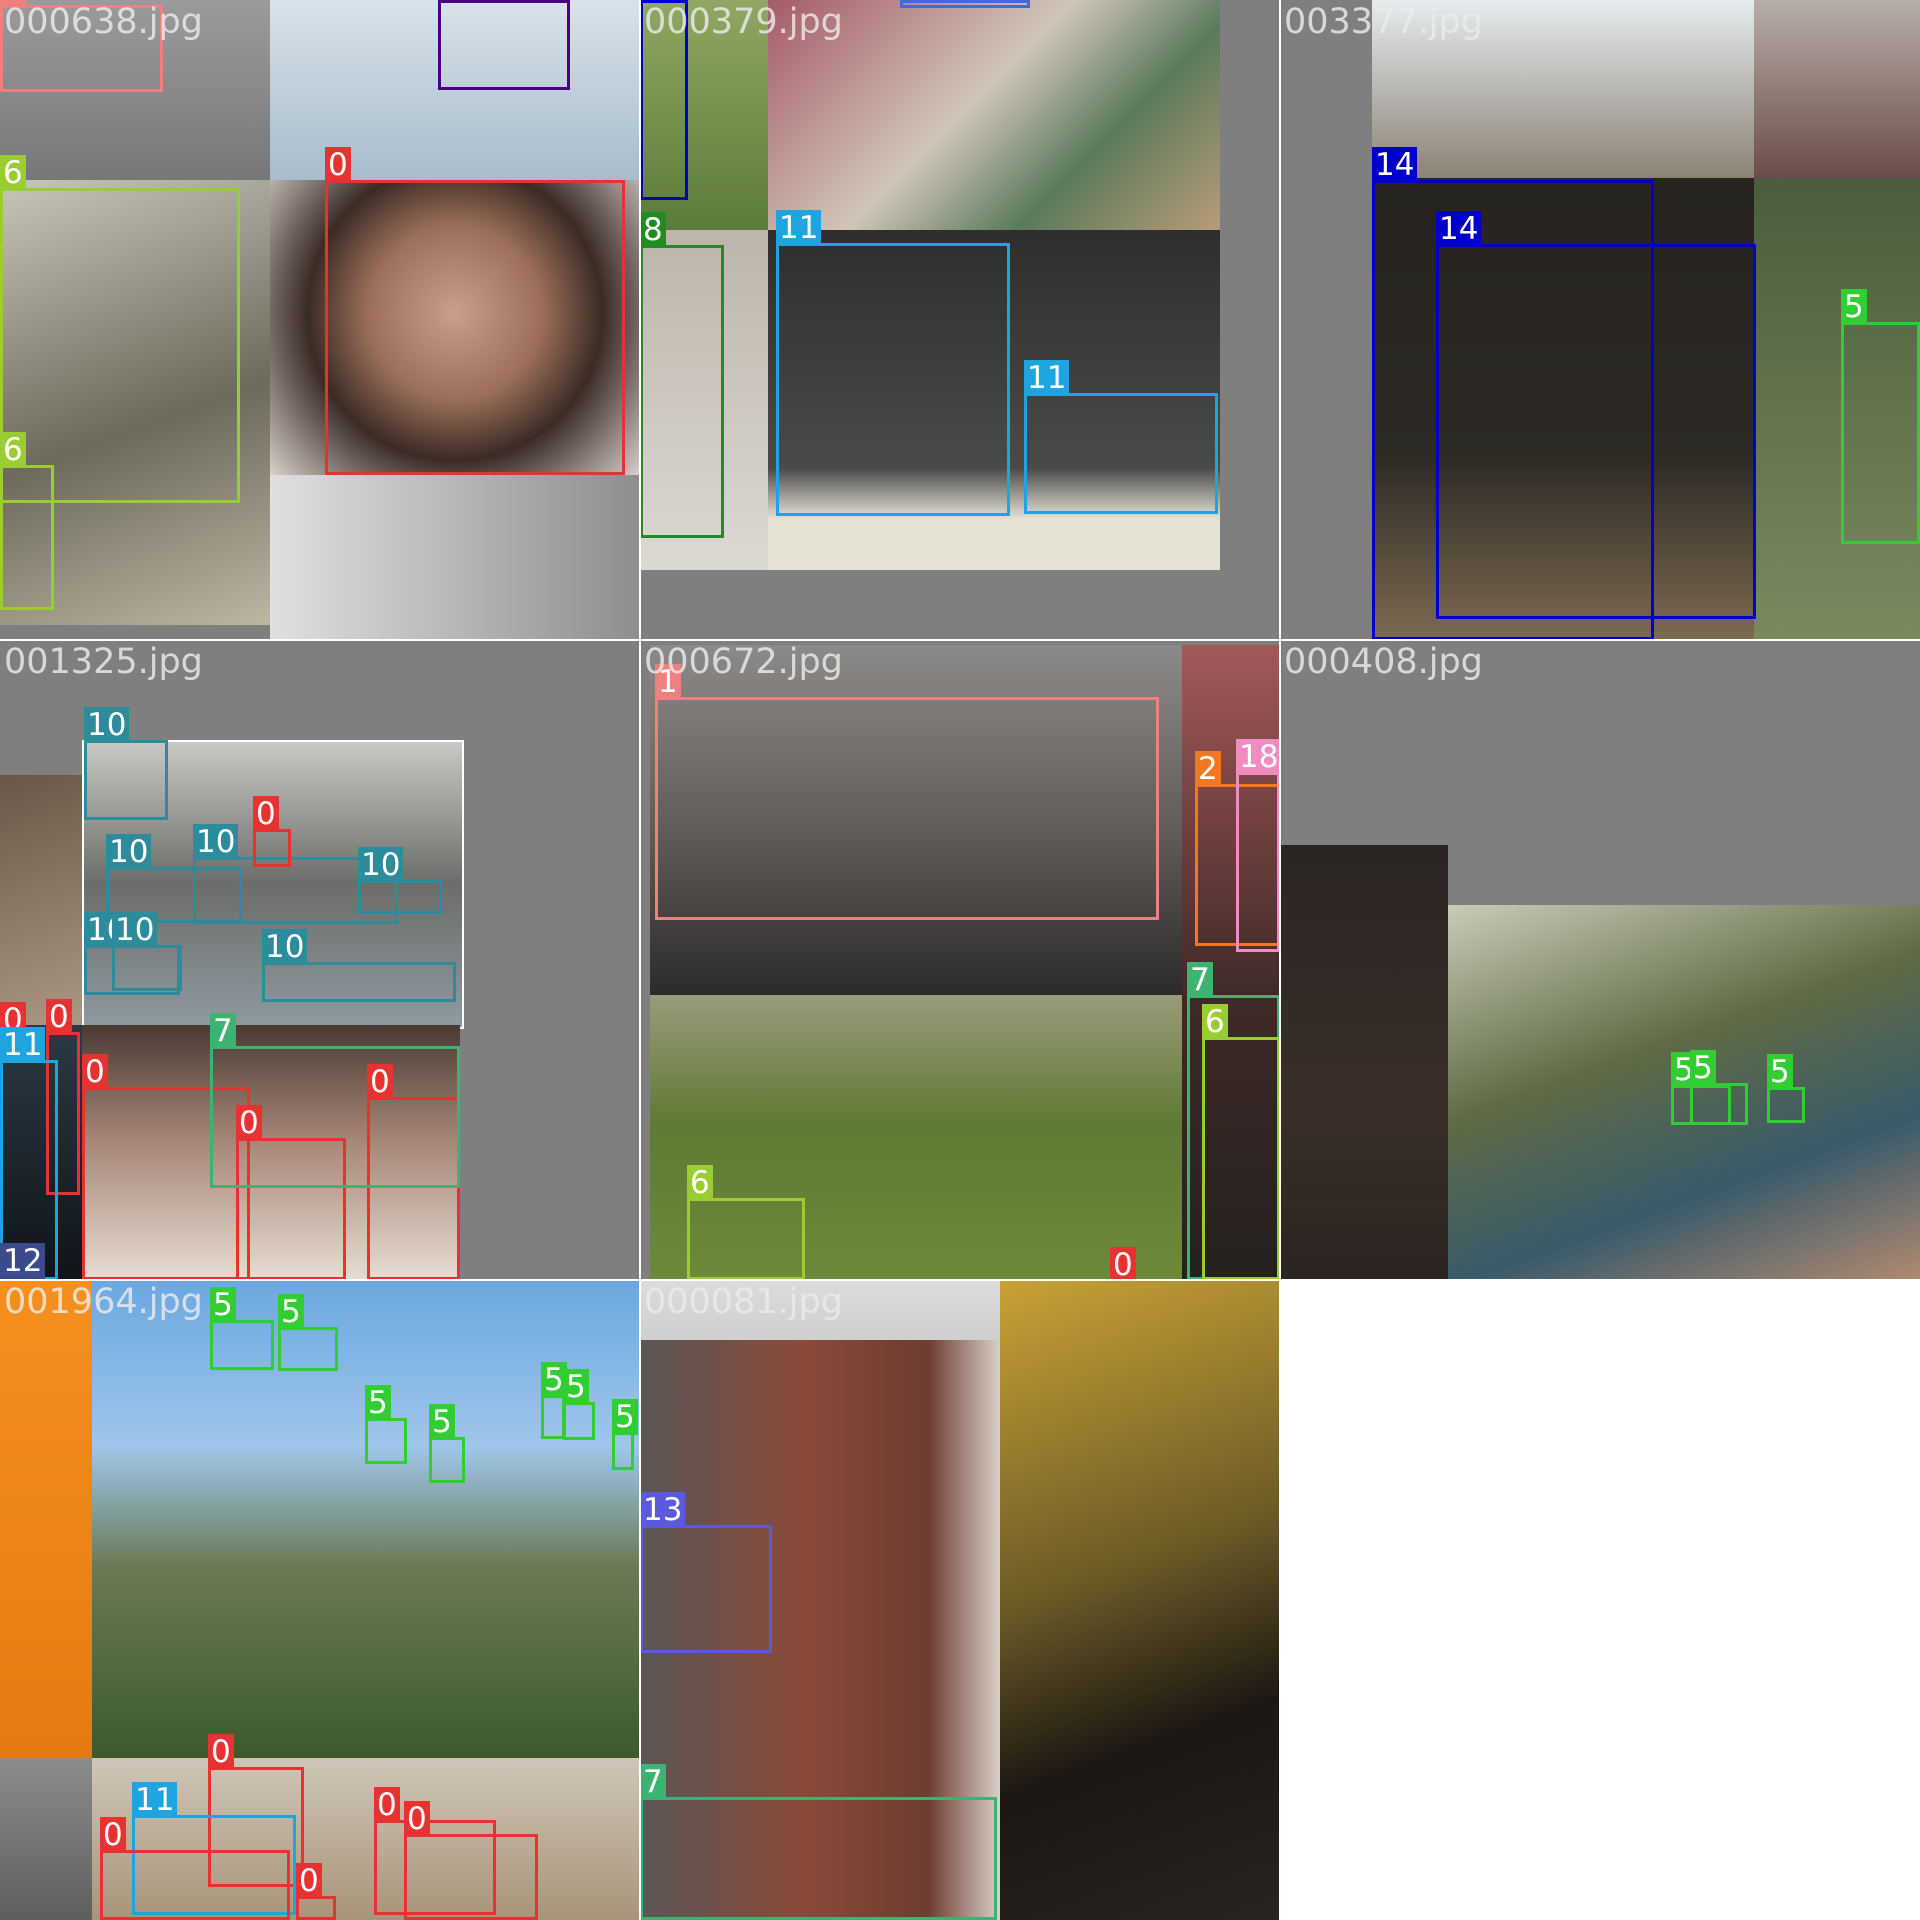  What do you see at coordinates (1596, 415) in the screenshot?
I see `bbox-cow: 14` at bounding box center [1596, 415].